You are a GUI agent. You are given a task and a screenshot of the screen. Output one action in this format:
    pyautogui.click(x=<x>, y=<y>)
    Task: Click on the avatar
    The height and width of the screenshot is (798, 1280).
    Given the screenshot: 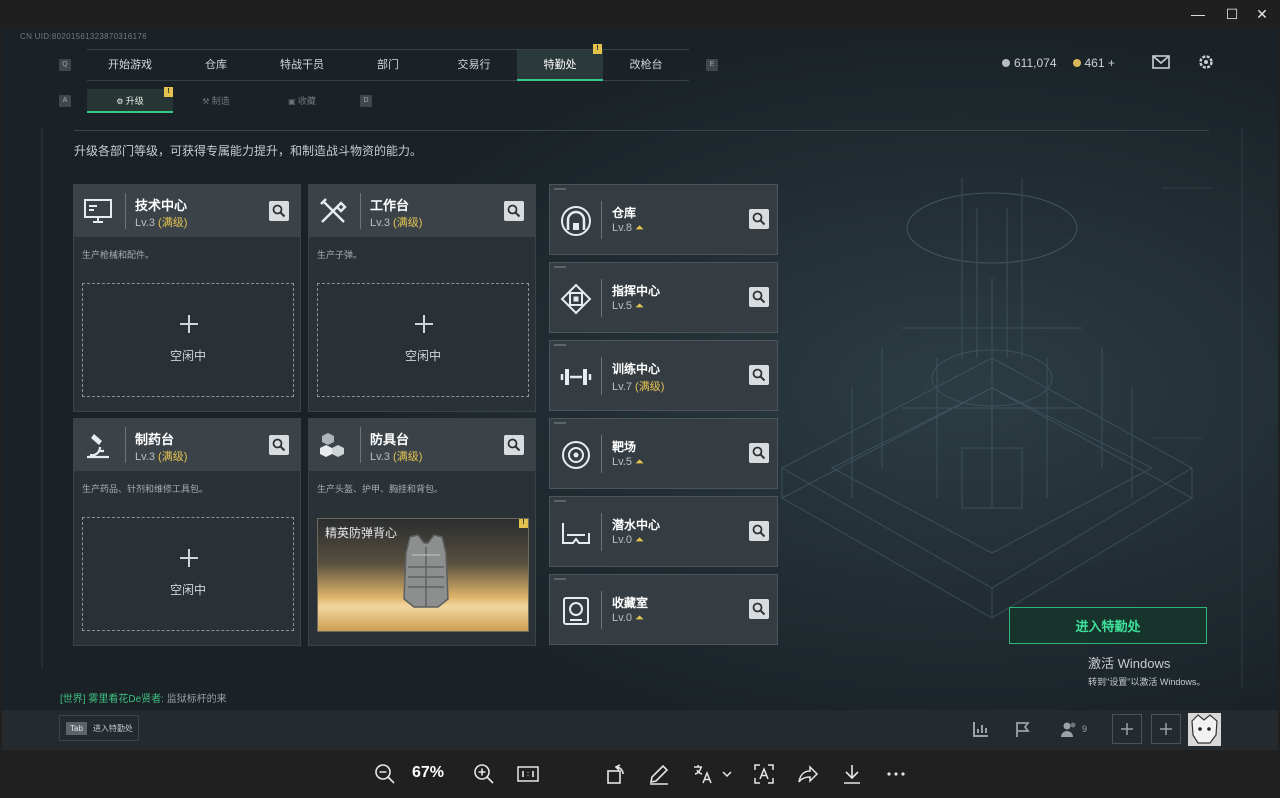 What is the action you would take?
    pyautogui.click(x=1204, y=729)
    